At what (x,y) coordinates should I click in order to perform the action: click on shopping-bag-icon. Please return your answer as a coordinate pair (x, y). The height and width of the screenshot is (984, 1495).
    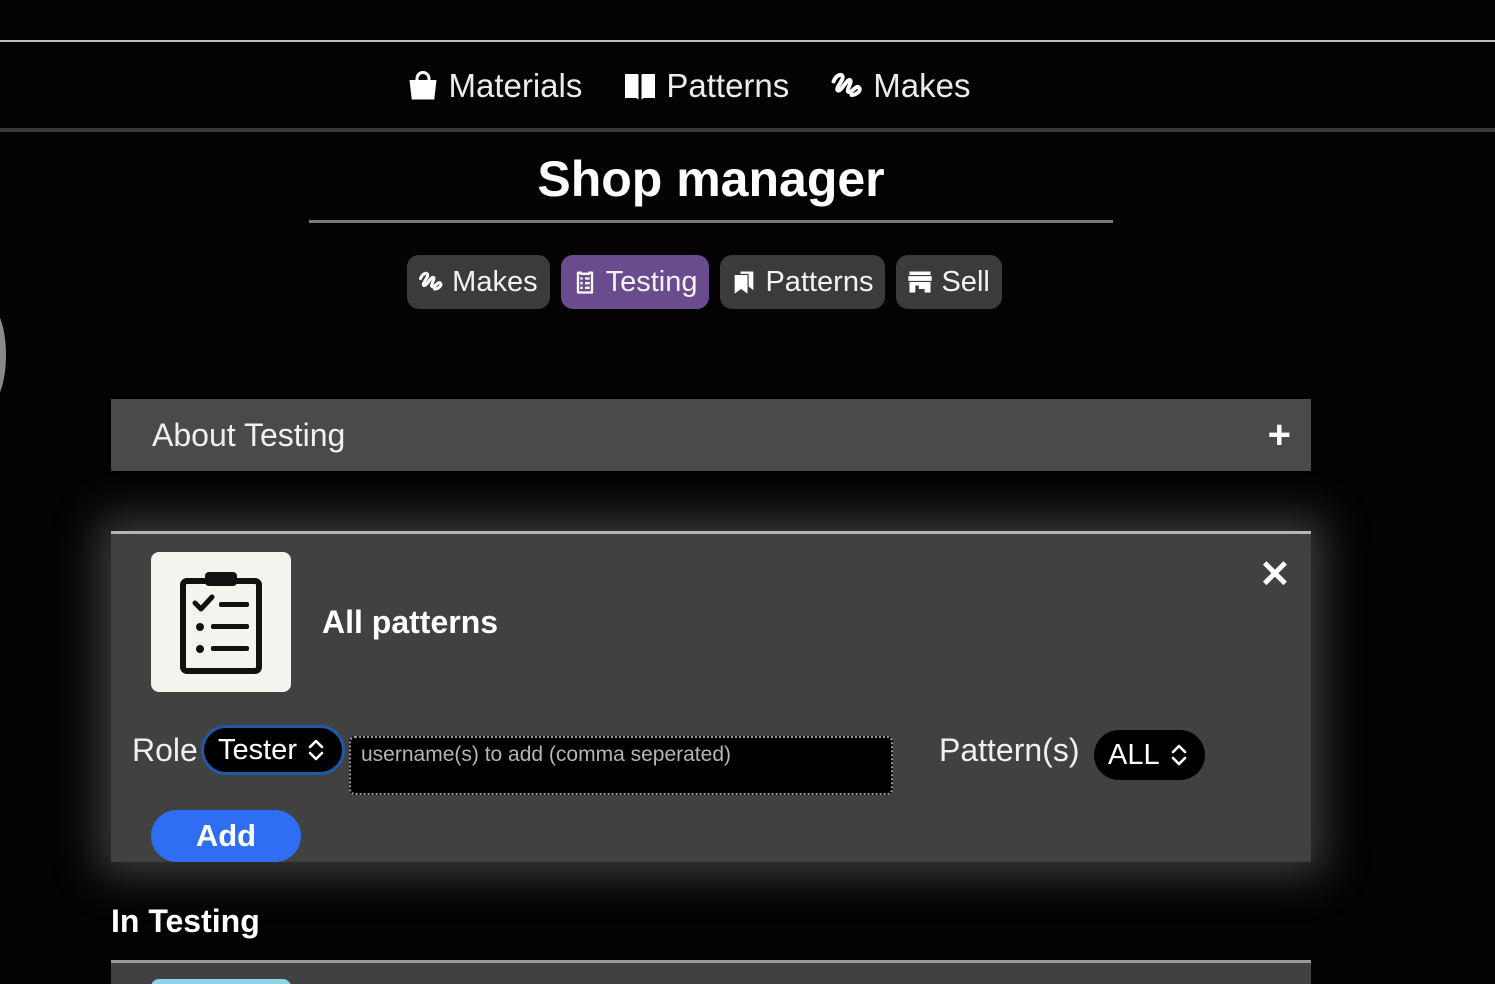
    Looking at the image, I should click on (422, 85).